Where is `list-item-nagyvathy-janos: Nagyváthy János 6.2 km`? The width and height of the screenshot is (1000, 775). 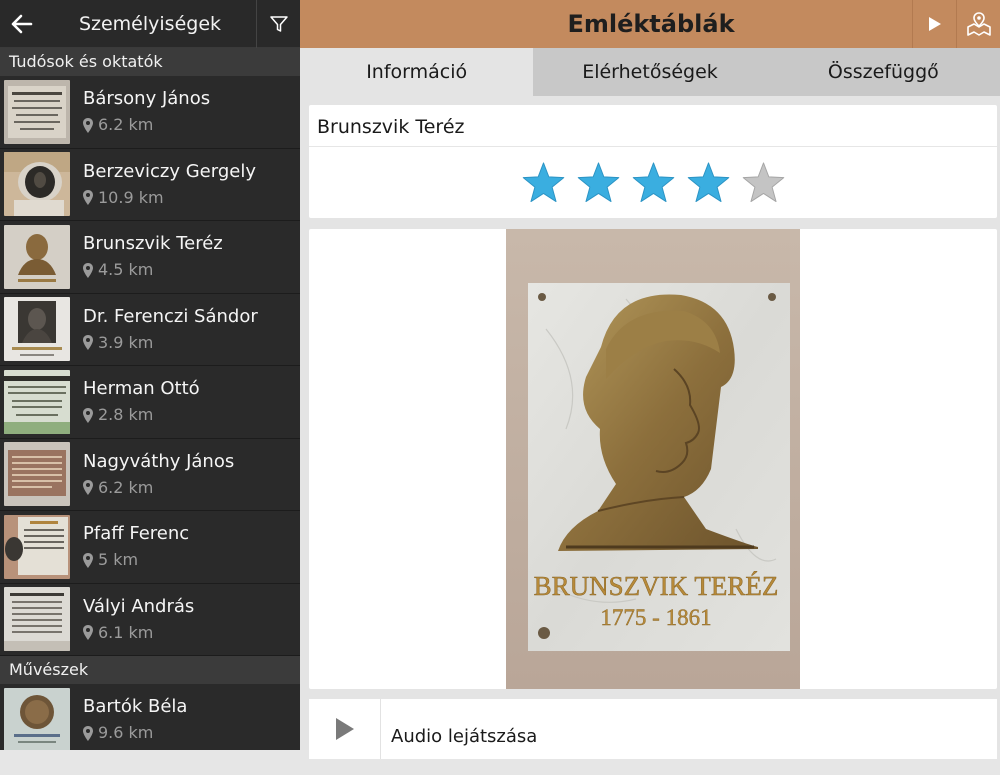 list-item-nagyvathy-janos: Nagyváthy János 6.2 km is located at coordinates (150, 475).